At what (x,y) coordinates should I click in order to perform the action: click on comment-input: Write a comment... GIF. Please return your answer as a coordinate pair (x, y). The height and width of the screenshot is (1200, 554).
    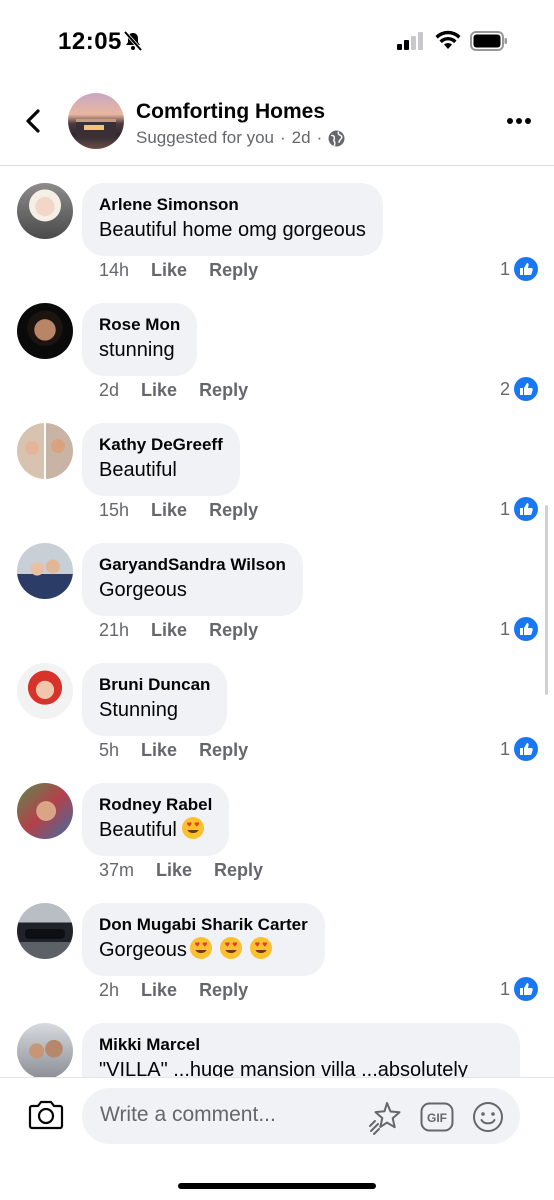
    Looking at the image, I should click on (301, 1116).